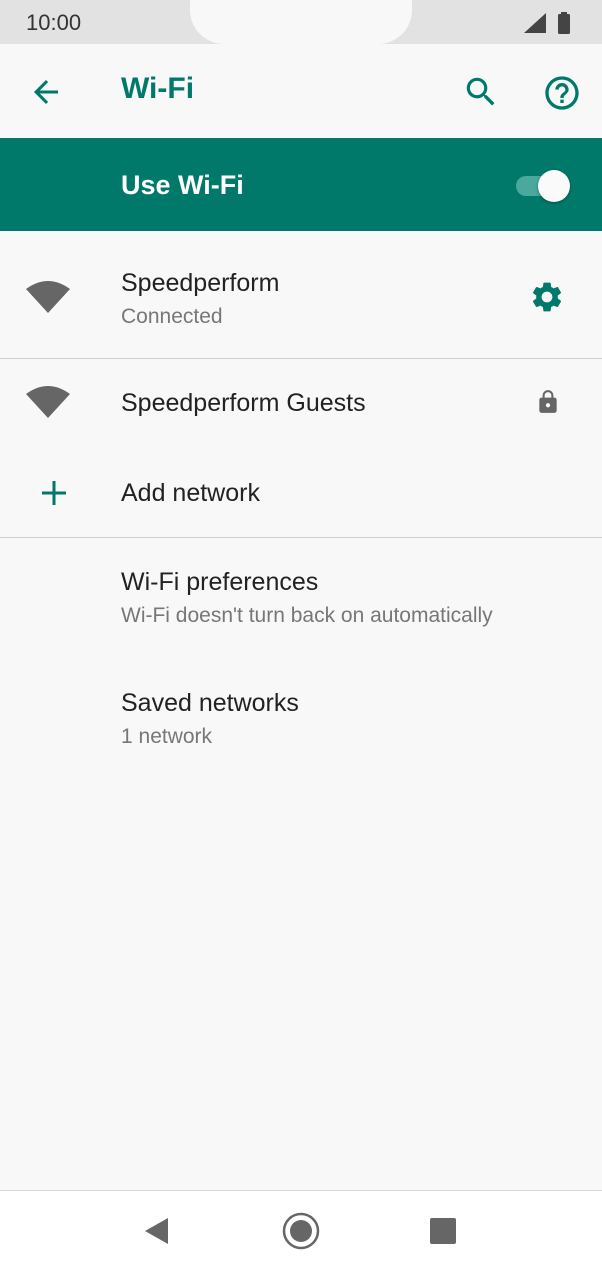  What do you see at coordinates (158, 88) in the screenshot?
I see `page-title: Wi-Fi` at bounding box center [158, 88].